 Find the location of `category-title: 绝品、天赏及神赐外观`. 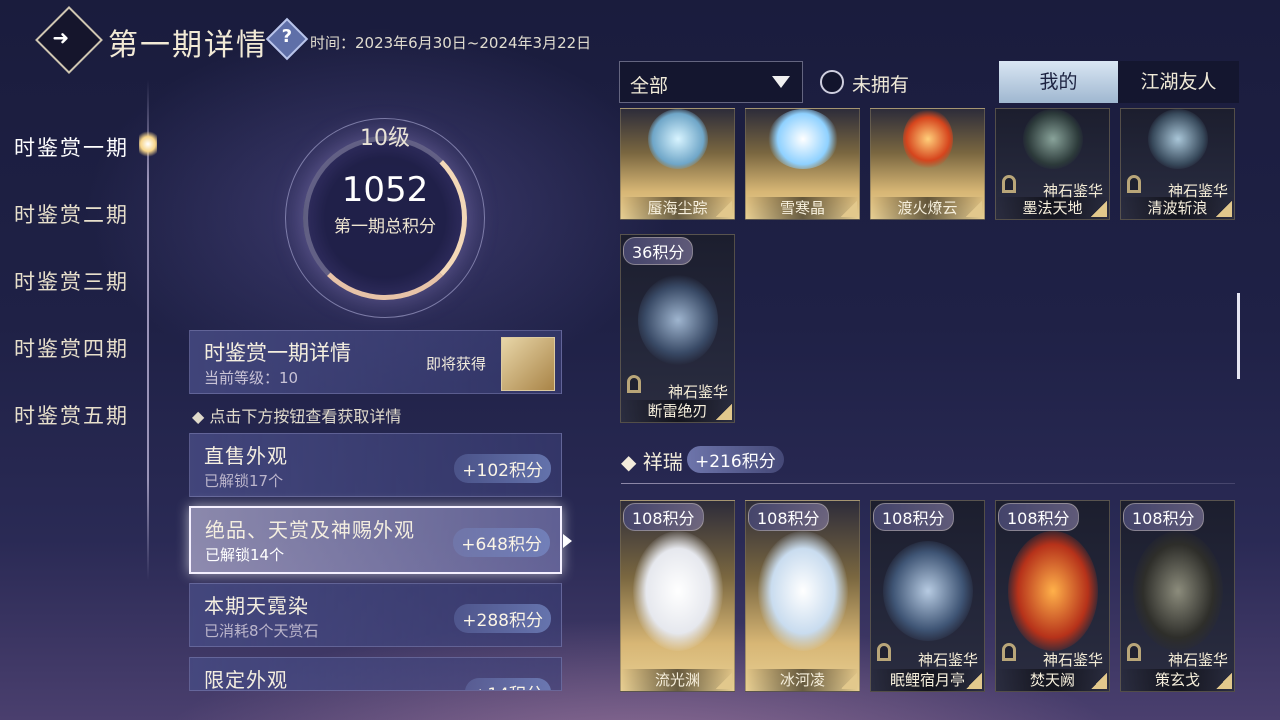

category-title: 绝品、天赏及神赐外观 is located at coordinates (310, 530).